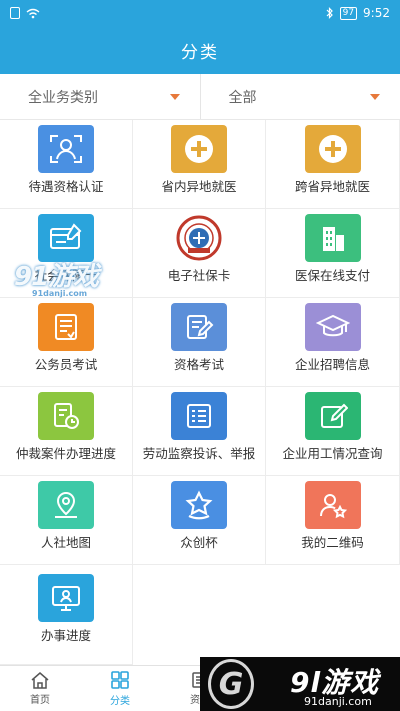  What do you see at coordinates (199, 505) in the screenshot?
I see `star-cup-icon` at bounding box center [199, 505].